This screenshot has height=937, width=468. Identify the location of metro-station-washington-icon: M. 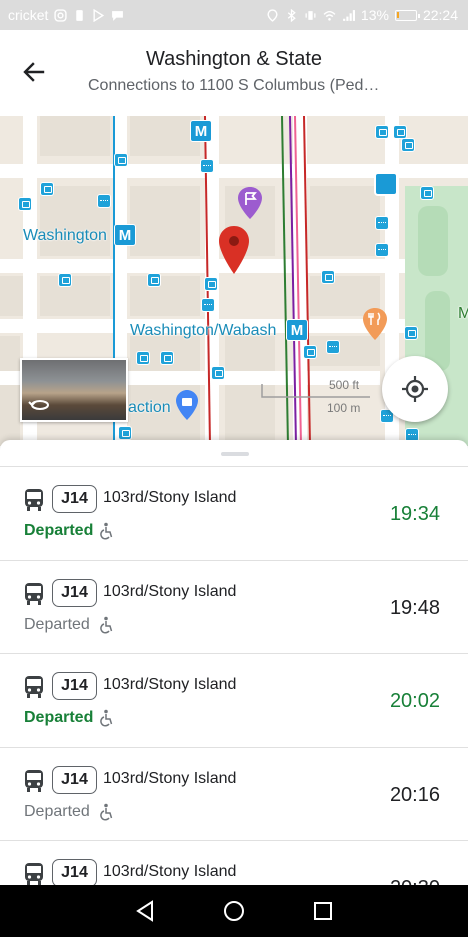
(125, 235).